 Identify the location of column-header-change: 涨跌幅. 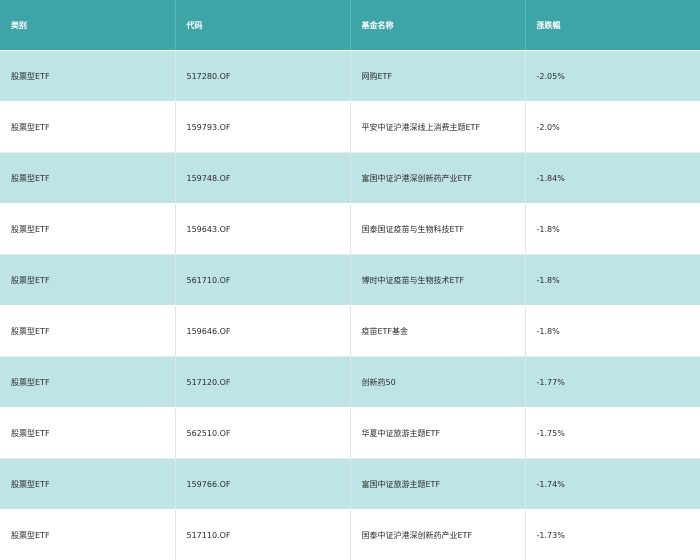
(612, 25).